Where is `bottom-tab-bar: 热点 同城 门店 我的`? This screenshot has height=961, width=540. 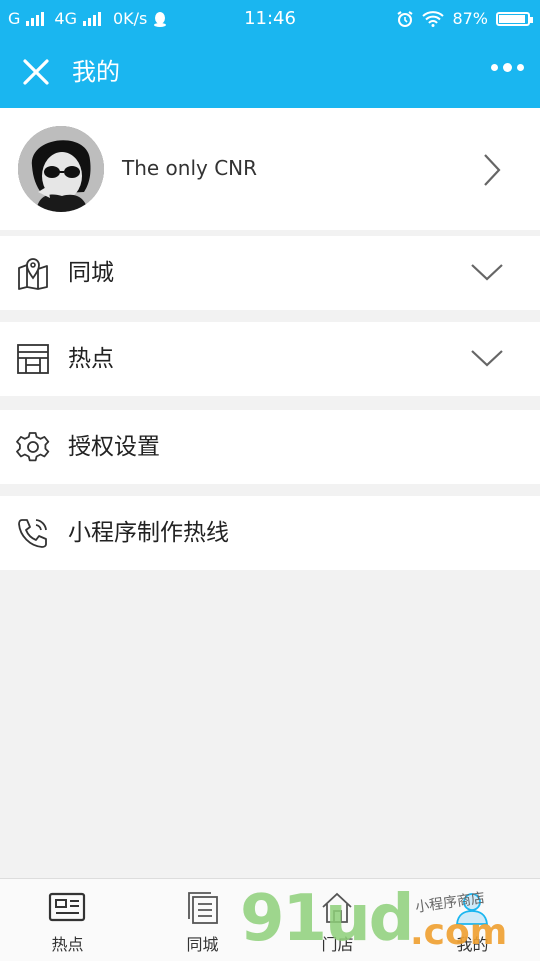 bottom-tab-bar: 热点 同城 门店 我的 is located at coordinates (270, 919).